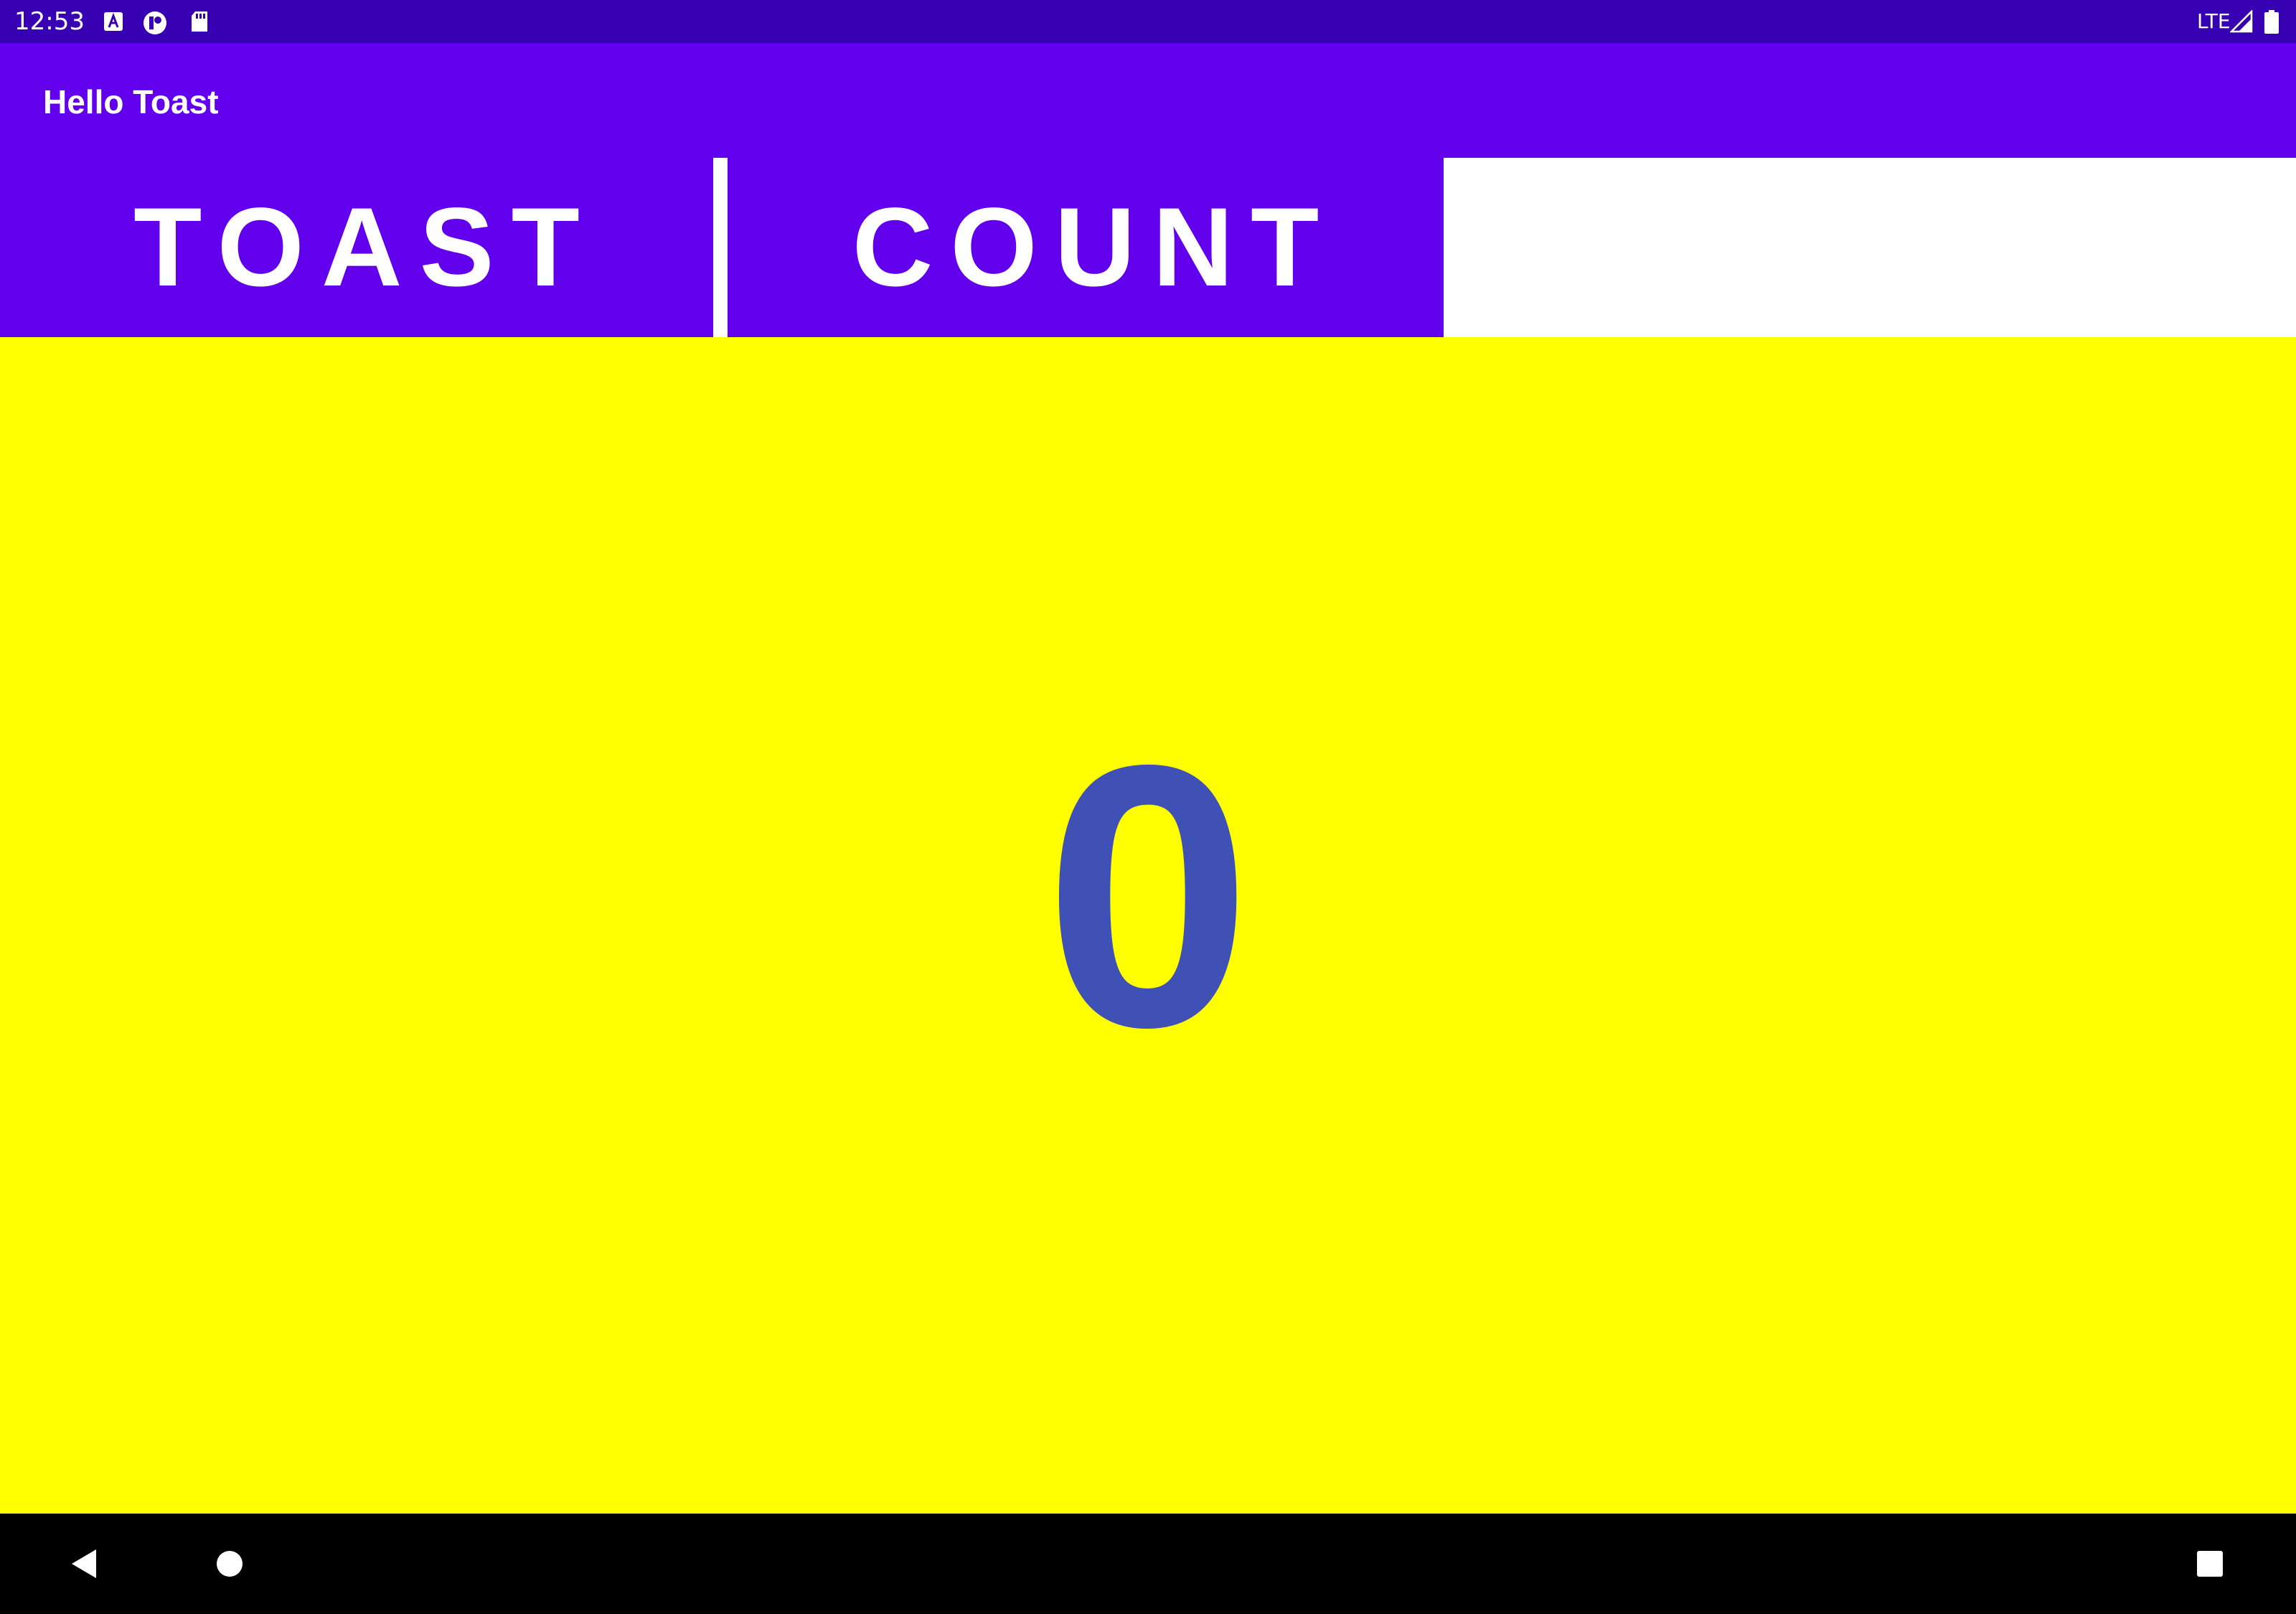  I want to click on back-icon, so click(84, 1563).